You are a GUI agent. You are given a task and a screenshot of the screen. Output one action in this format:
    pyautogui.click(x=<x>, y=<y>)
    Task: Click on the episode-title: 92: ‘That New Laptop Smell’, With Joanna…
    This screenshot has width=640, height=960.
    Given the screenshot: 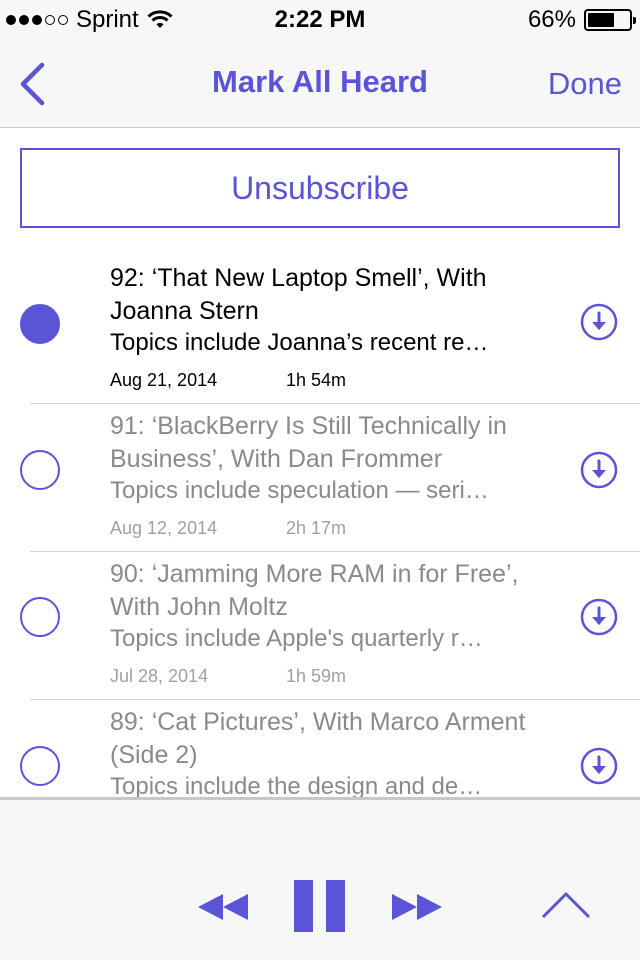 What is the action you would take?
    pyautogui.click(x=298, y=294)
    